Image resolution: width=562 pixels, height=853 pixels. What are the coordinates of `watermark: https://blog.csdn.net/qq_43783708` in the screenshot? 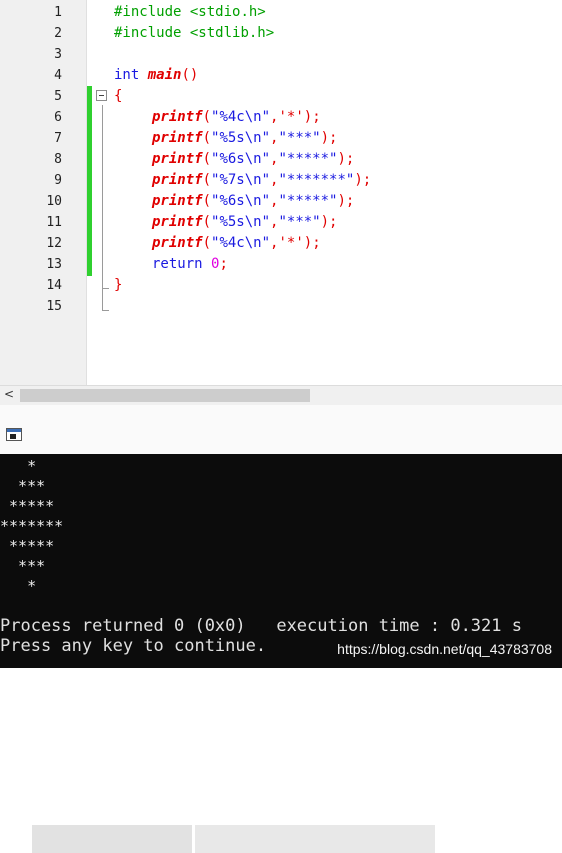 It's located at (444, 649).